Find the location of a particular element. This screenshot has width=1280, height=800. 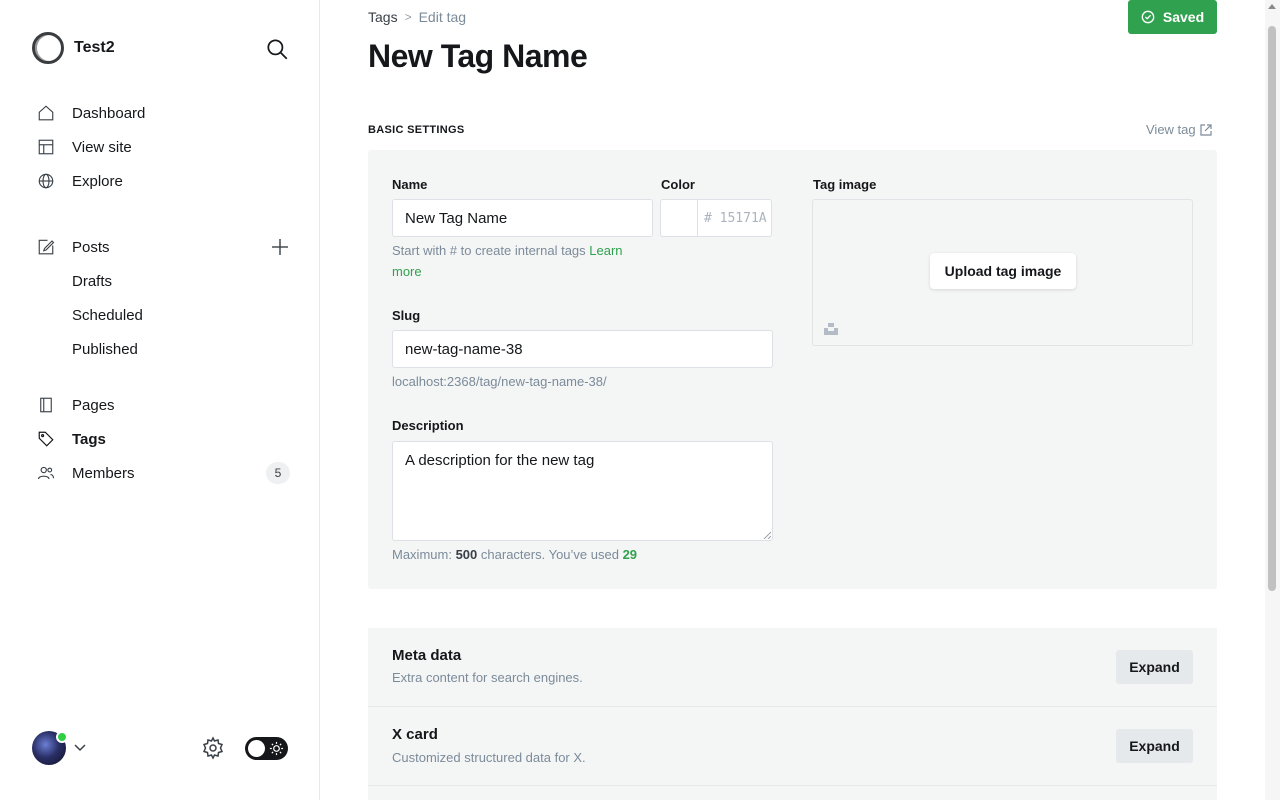

color-swatch is located at coordinates (679, 218).